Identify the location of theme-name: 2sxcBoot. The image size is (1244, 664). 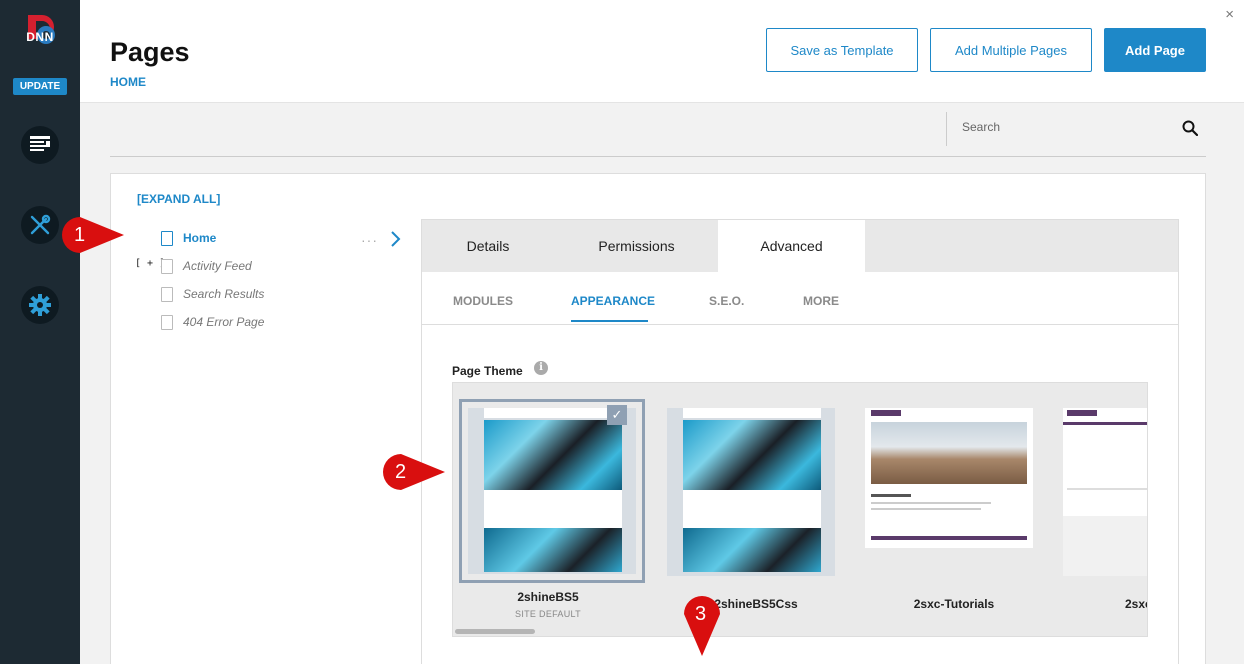
(1135, 604).